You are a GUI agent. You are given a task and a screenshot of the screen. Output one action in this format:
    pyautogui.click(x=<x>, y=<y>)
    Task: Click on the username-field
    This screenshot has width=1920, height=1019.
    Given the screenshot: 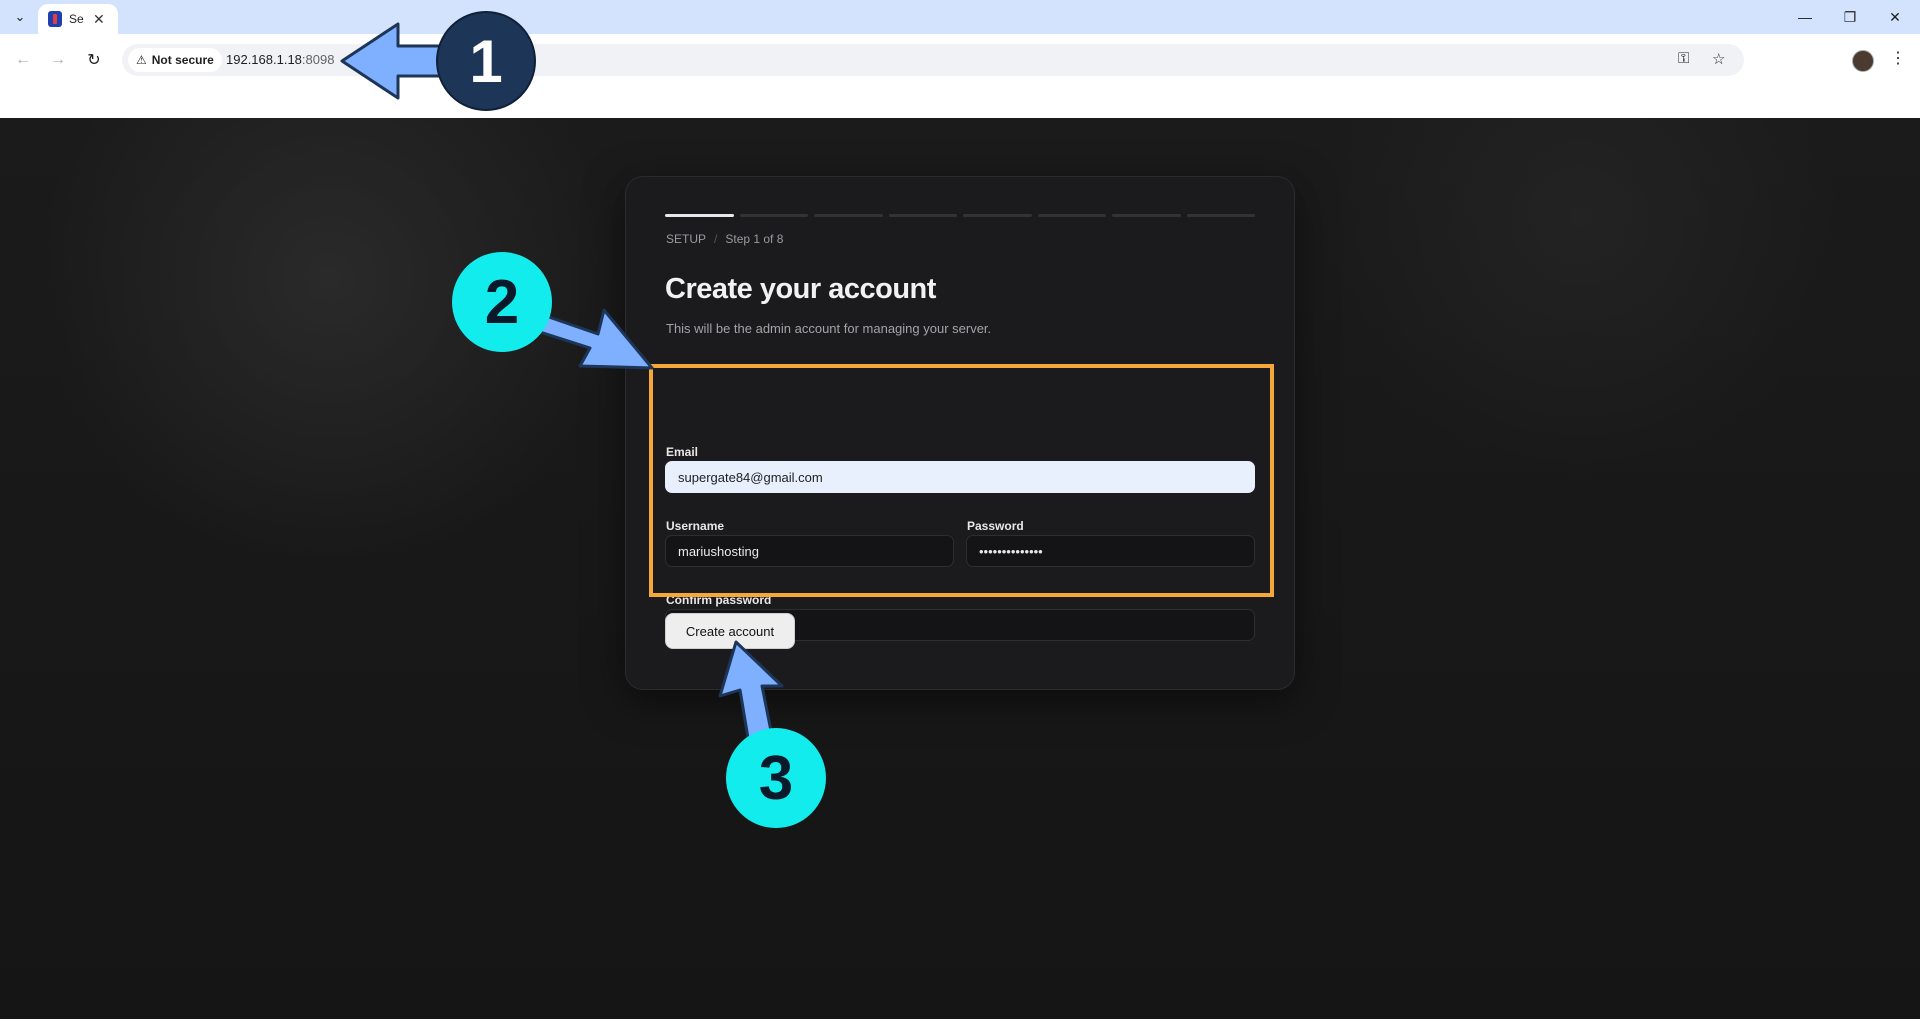 What is the action you would take?
    pyautogui.click(x=809, y=551)
    